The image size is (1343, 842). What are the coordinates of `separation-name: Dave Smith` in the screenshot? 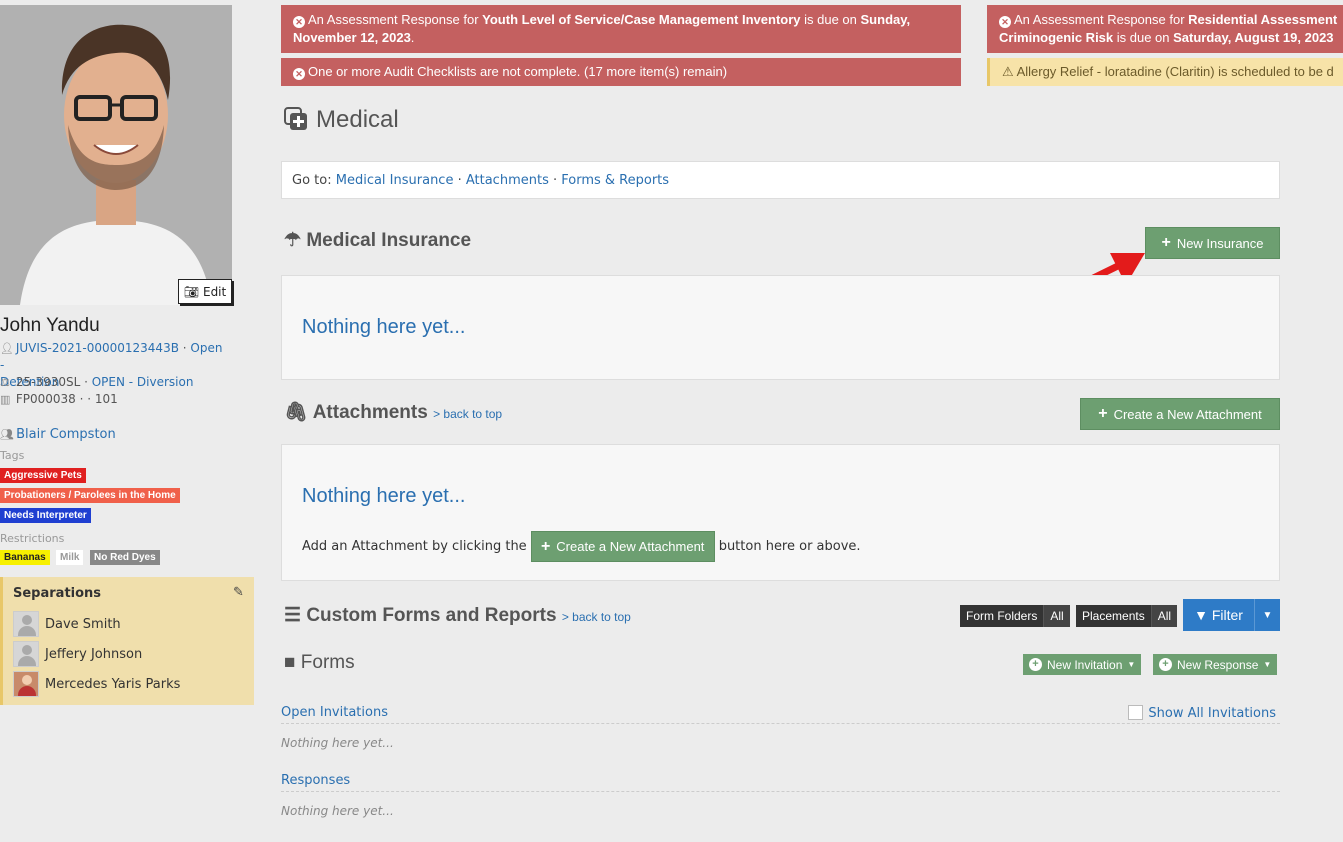 It's located at (83, 624).